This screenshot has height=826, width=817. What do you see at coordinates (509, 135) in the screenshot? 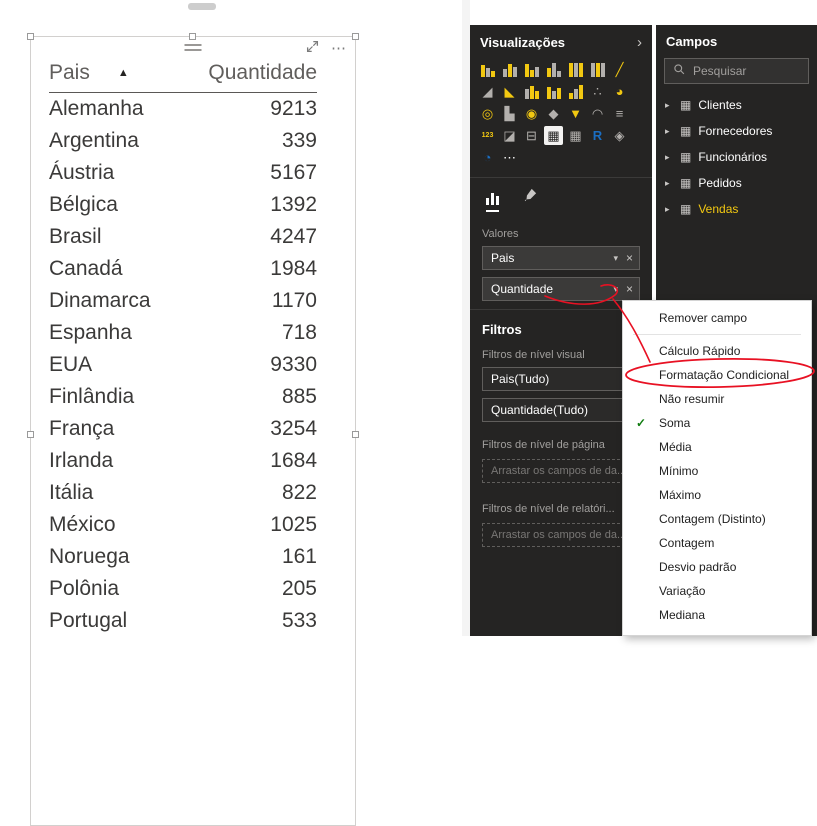
I see `kpi-icon: ◪` at bounding box center [509, 135].